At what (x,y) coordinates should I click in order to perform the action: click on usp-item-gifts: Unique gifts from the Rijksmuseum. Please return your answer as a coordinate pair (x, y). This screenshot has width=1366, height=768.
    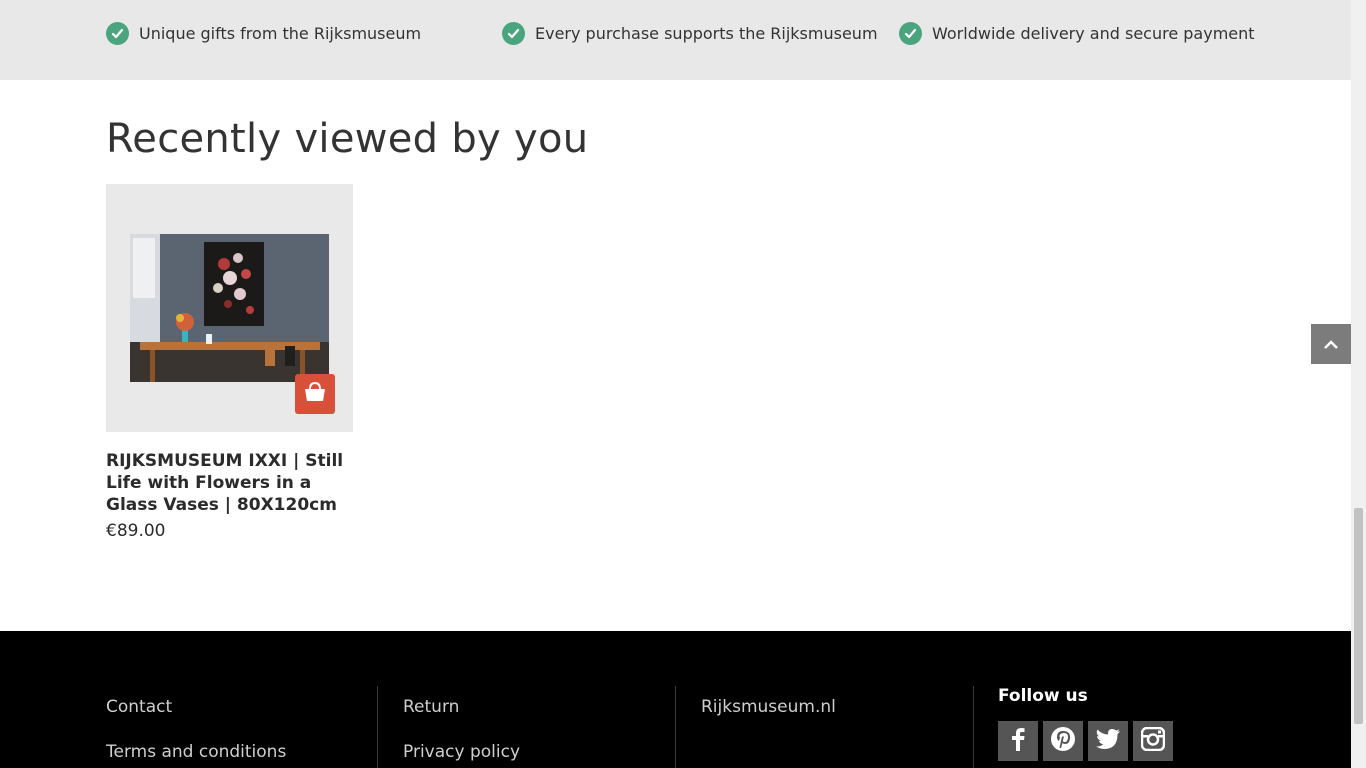
    Looking at the image, I should click on (263, 33).